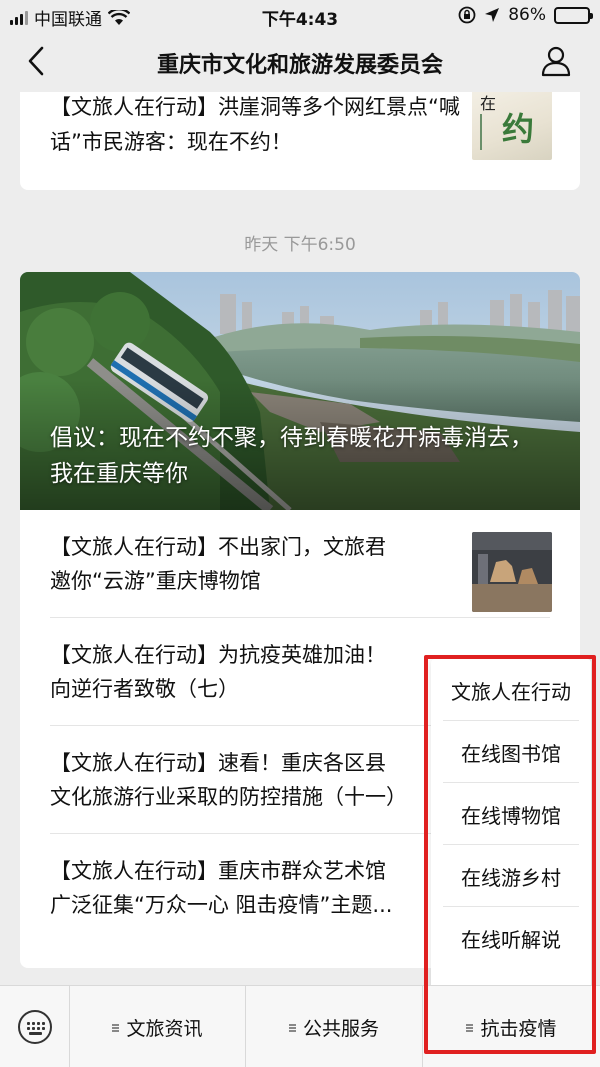 This screenshot has width=600, height=1067. I want to click on article-title-line: 【文旅人在行动】重庆市群众艺术馆, so click(218, 871).